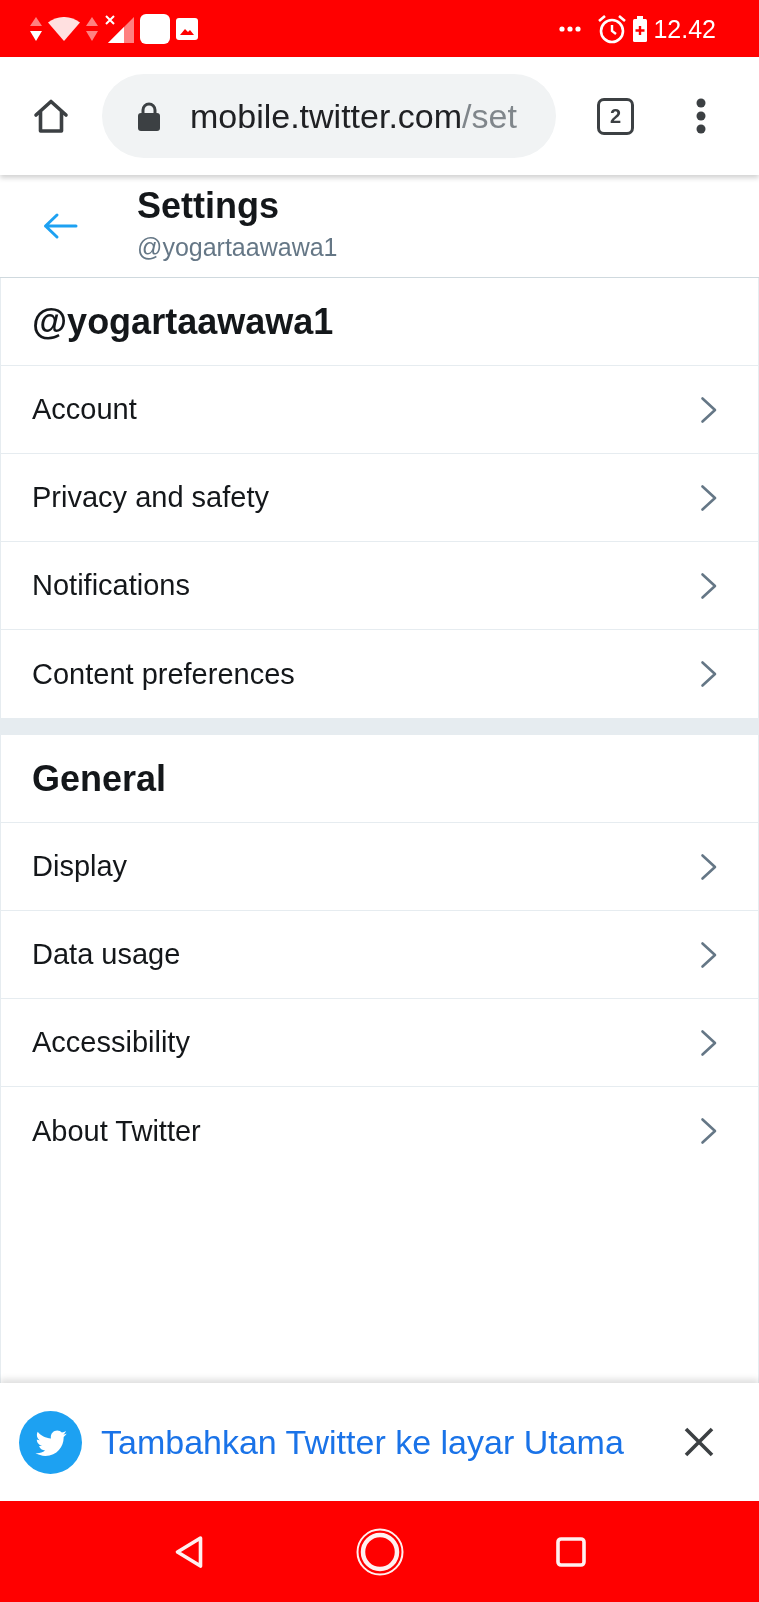 The width and height of the screenshot is (759, 1602). Describe the element at coordinates (187, 28) in the screenshot. I see `image-icon` at that location.